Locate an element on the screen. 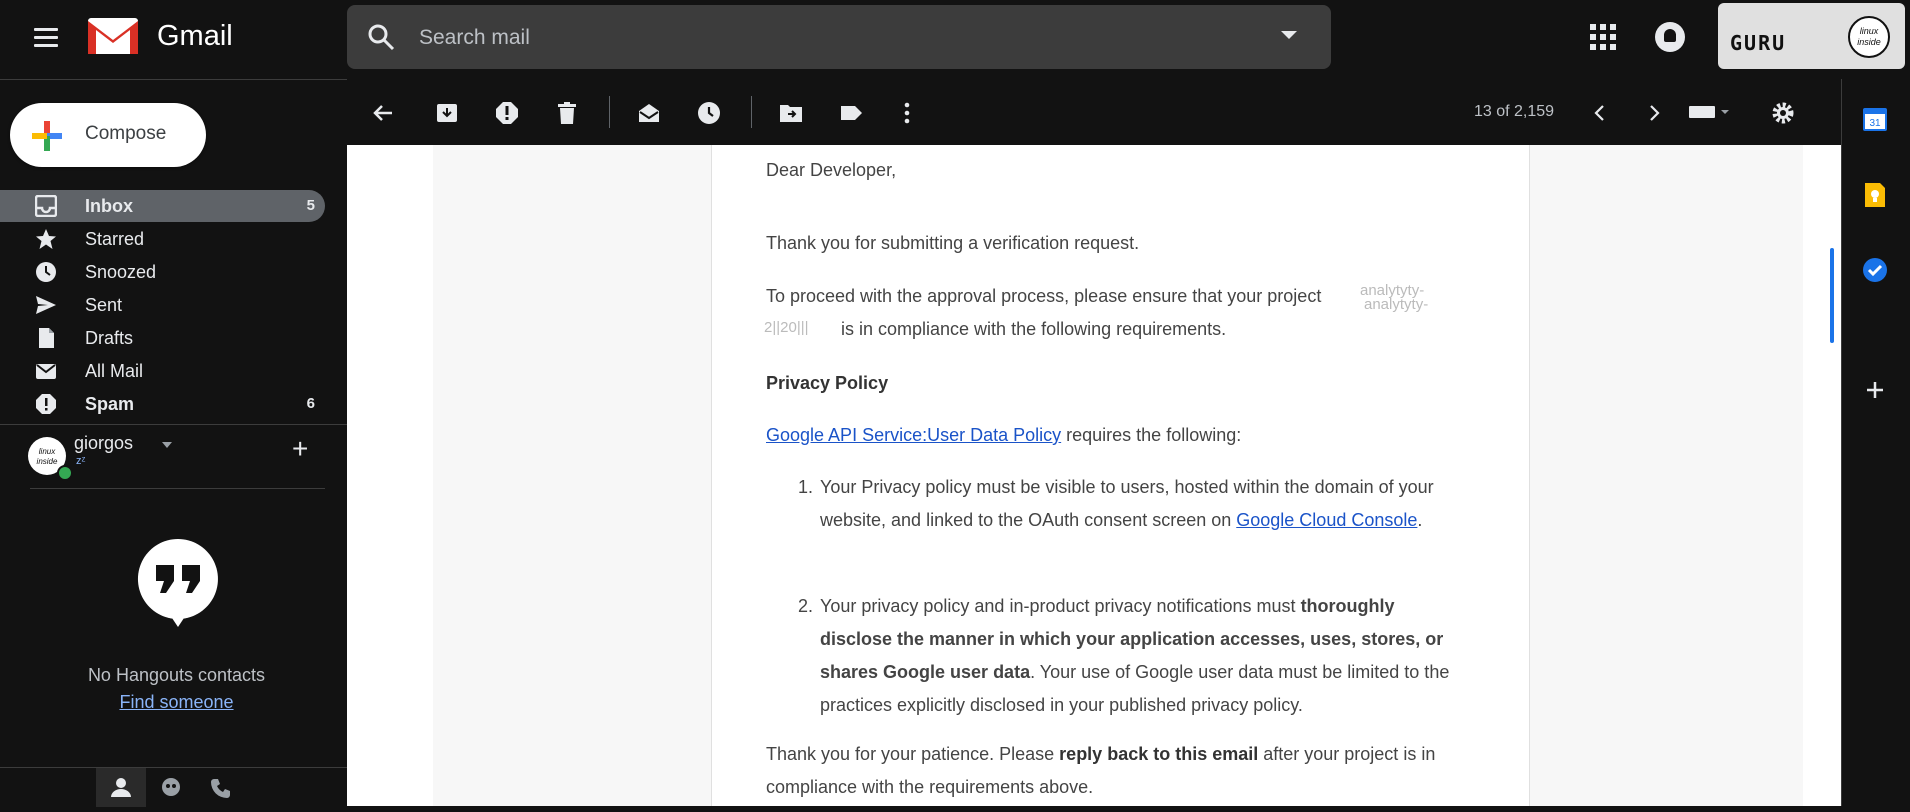 This screenshot has height=812, width=1910. side-panel: 31 is located at coordinates (1875, 442).